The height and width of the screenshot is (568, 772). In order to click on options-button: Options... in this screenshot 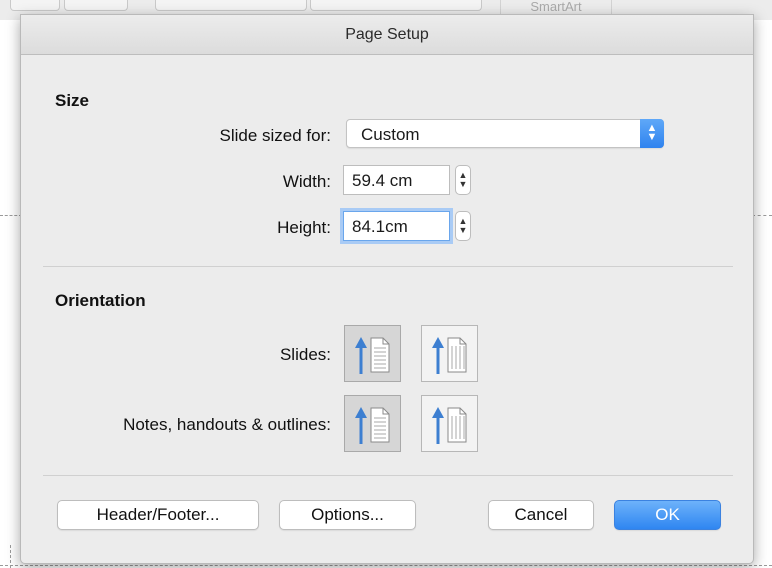, I will do `click(347, 515)`.